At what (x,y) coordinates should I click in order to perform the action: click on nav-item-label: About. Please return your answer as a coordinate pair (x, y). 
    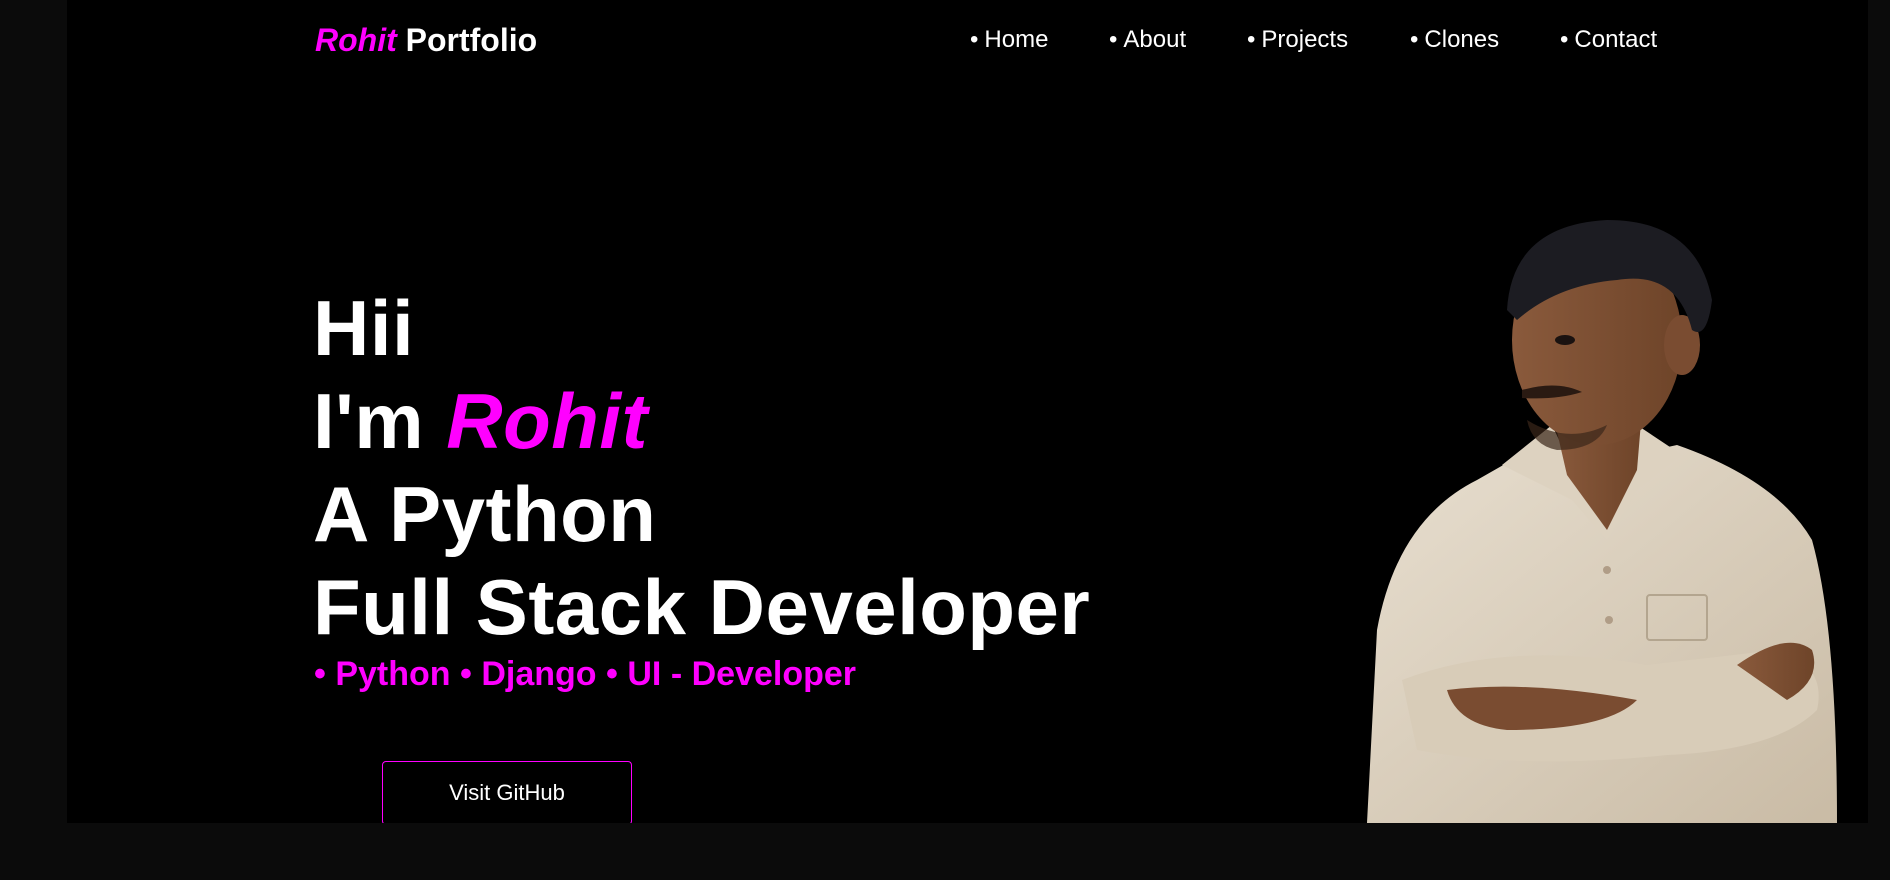
    Looking at the image, I should click on (1155, 39).